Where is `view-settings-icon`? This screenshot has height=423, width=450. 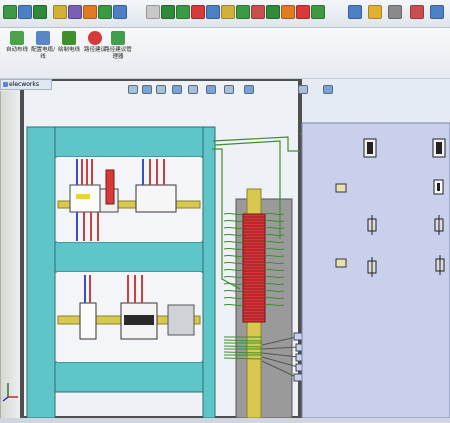 view-settings-icon is located at coordinates (328, 89).